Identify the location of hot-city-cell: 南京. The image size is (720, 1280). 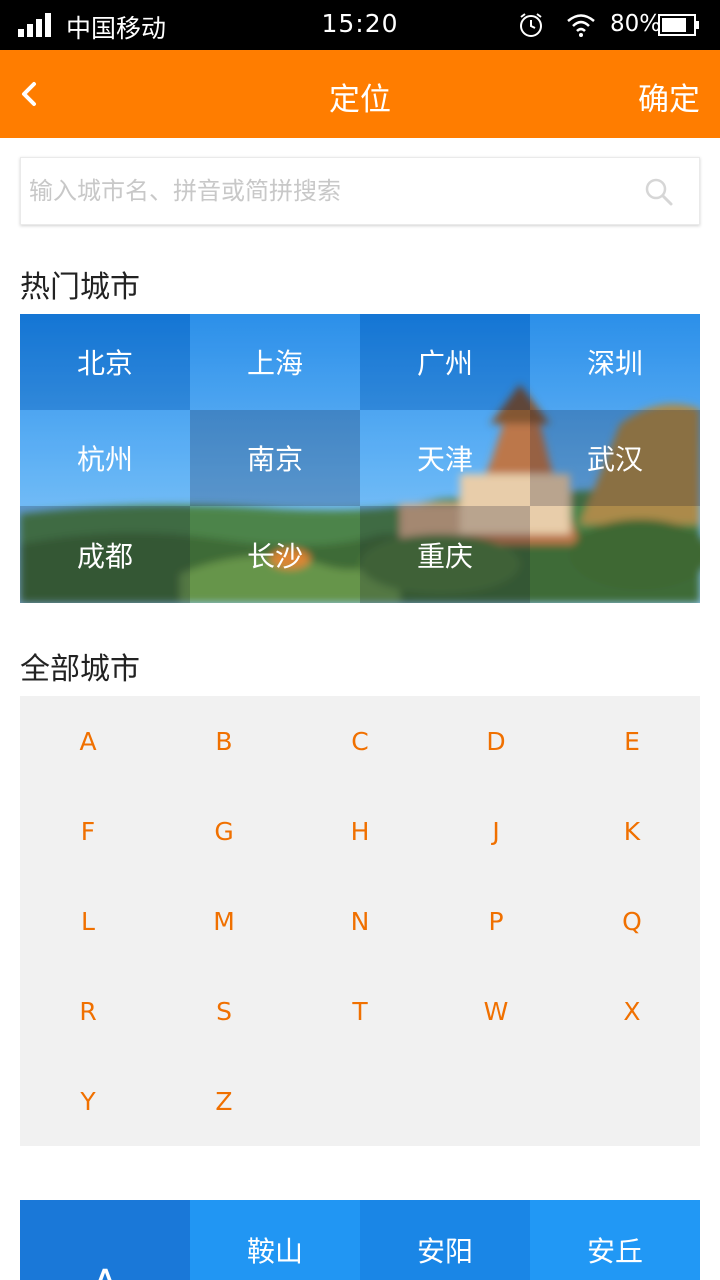
(275, 458).